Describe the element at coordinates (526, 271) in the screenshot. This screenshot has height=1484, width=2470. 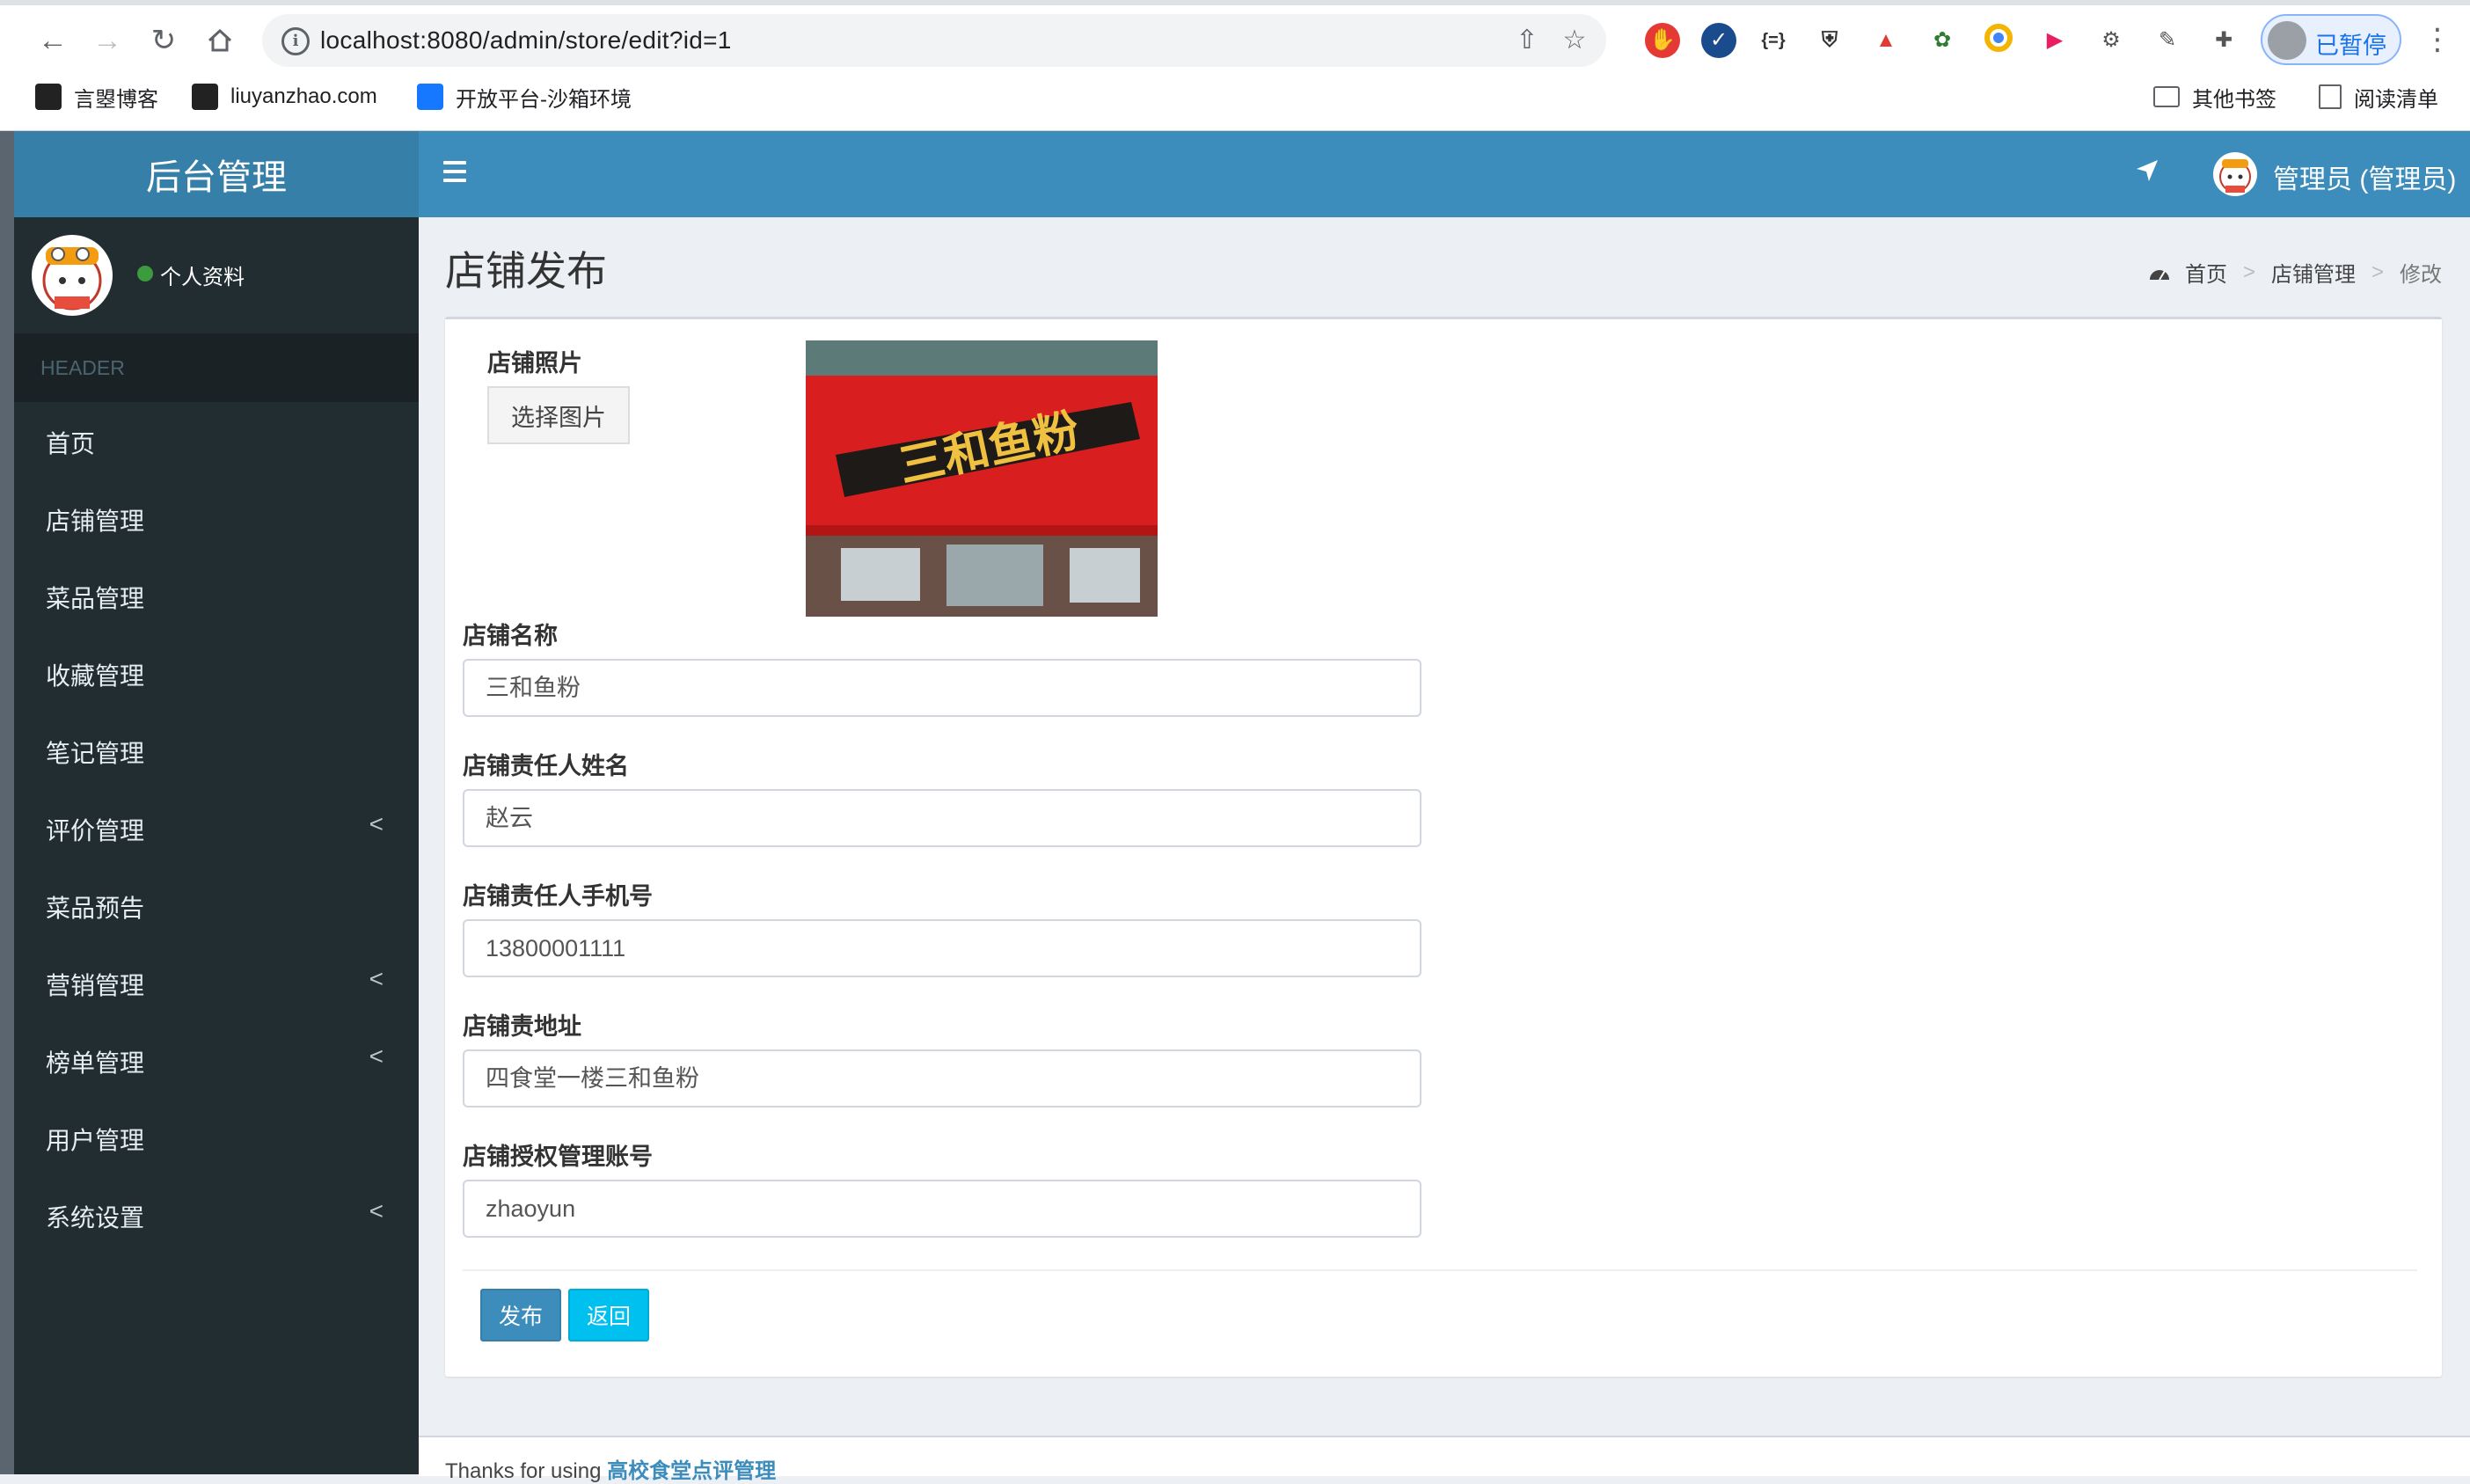
I see `page-title: 店铺发布` at that location.